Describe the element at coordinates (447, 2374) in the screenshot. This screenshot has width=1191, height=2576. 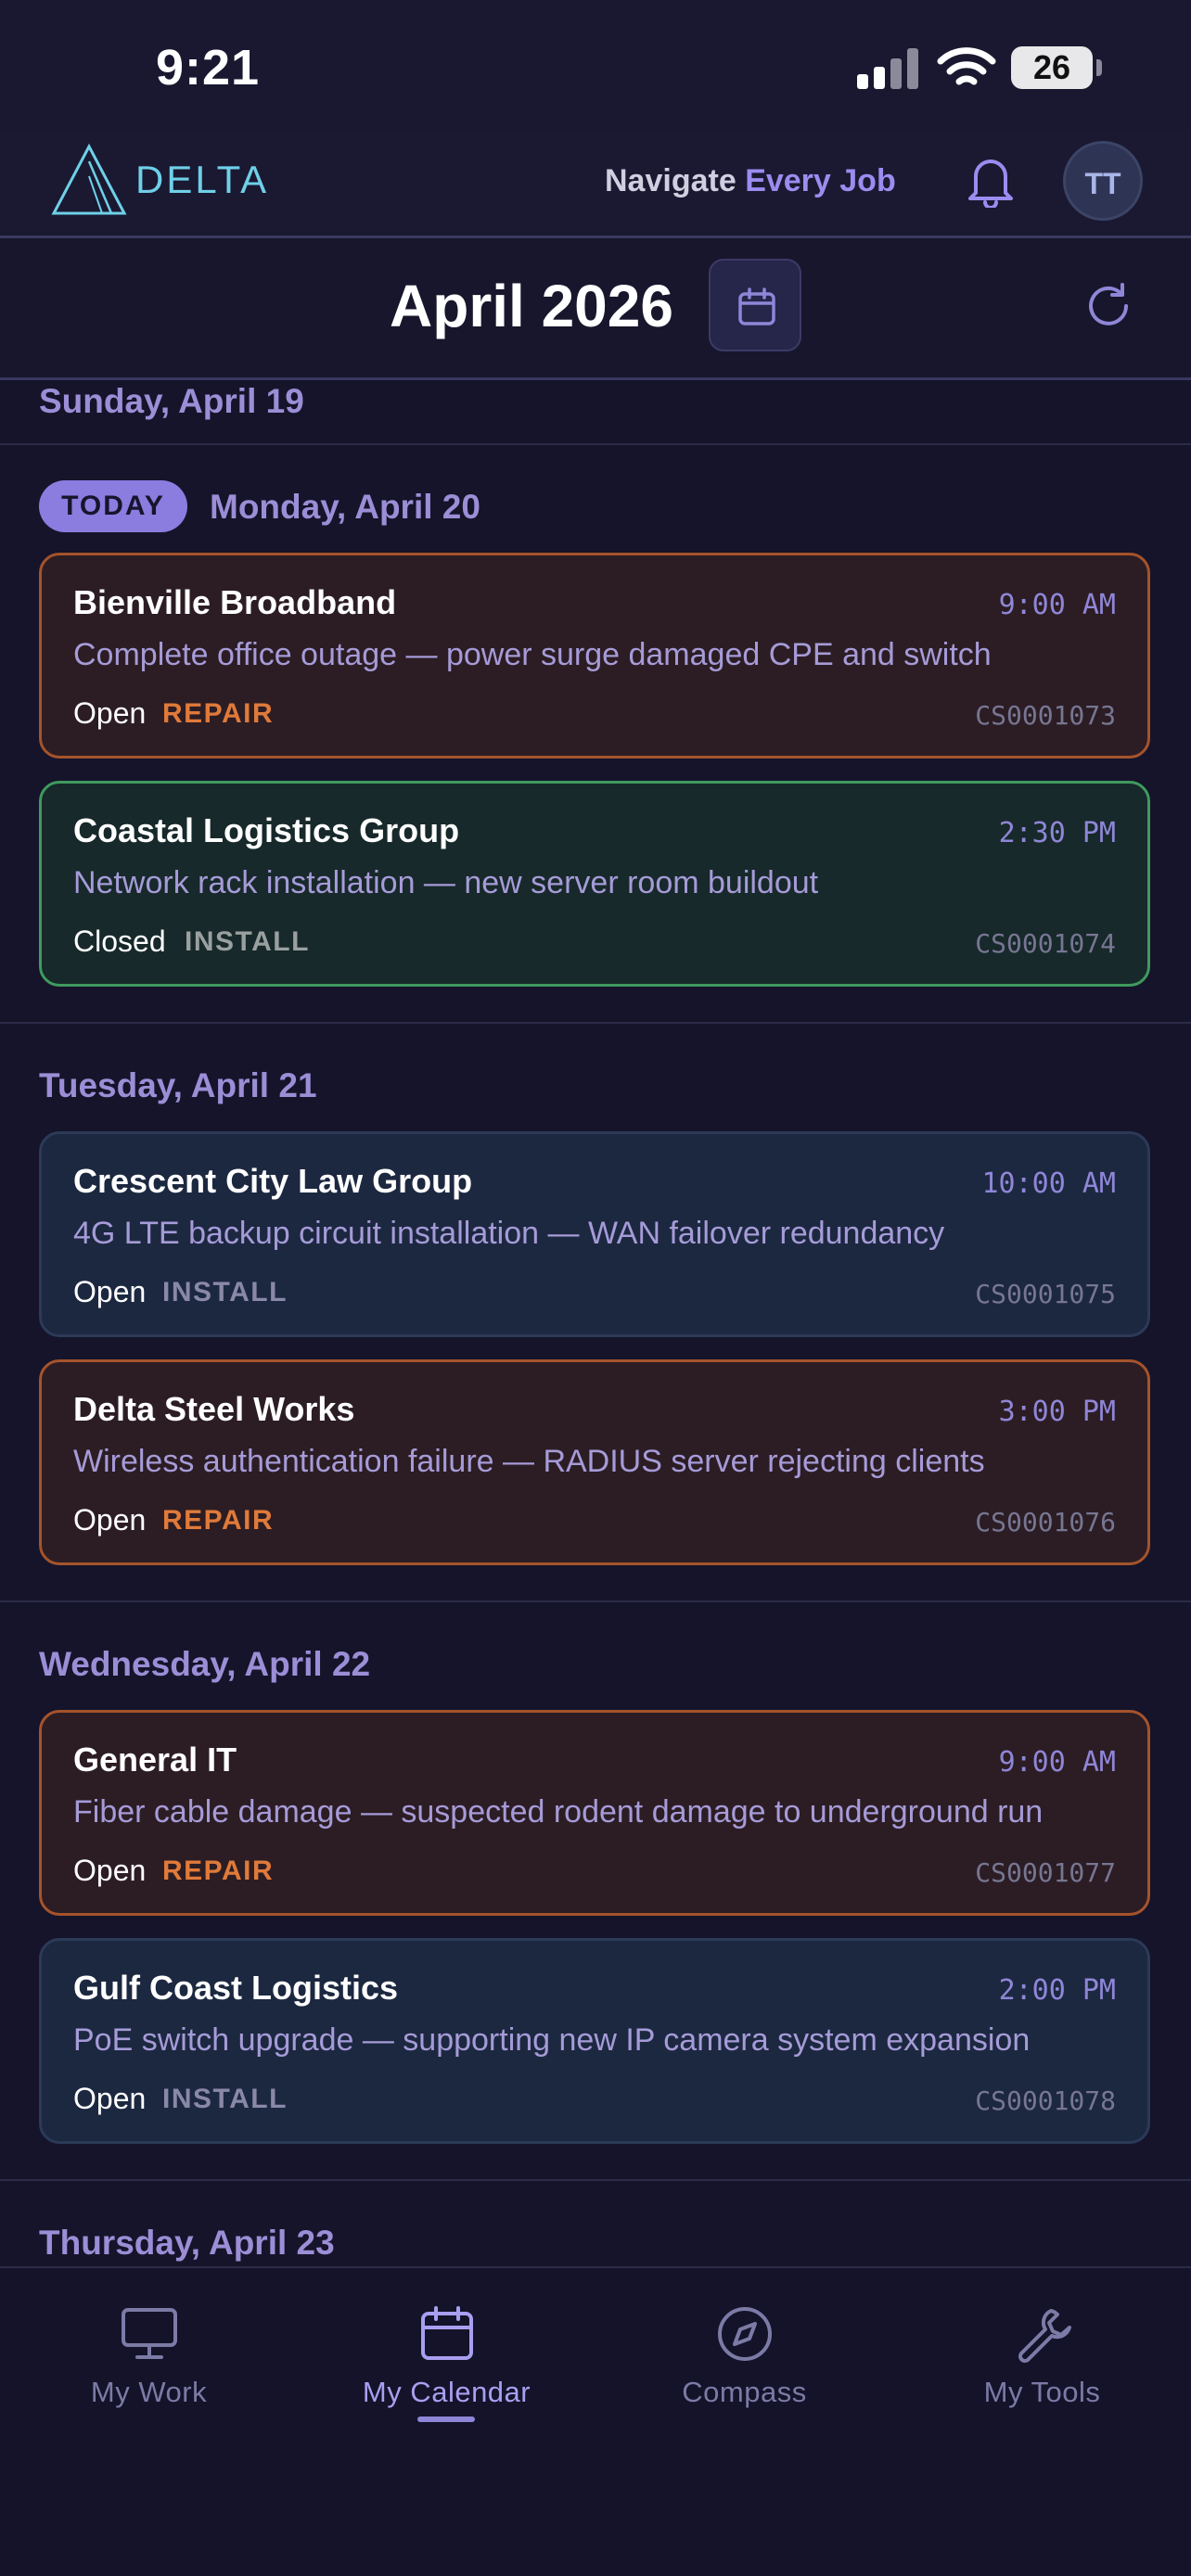
I see `nav-my-calendar: My Calendar` at that location.